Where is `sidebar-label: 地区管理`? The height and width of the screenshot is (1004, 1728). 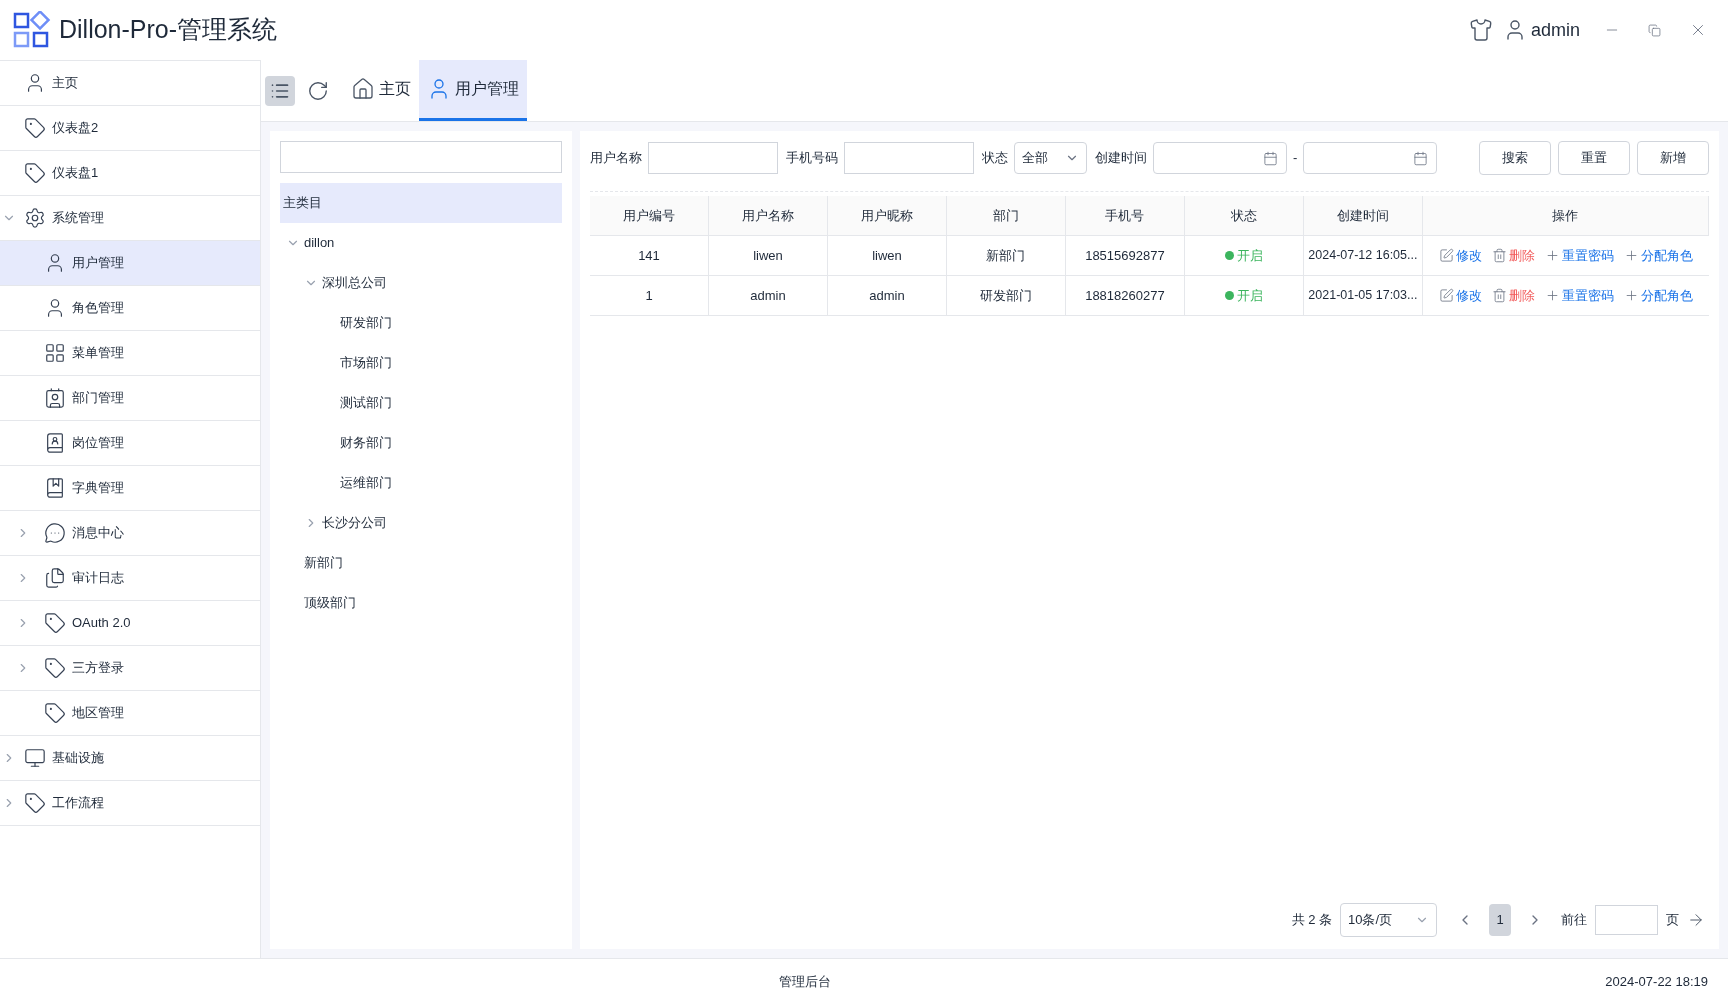 sidebar-label: 地区管理 is located at coordinates (98, 713).